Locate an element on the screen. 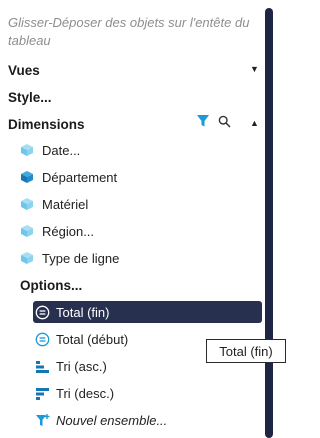 Image resolution: width=320 pixels, height=438 pixels. section-vues-label: Vues is located at coordinates (24, 70).